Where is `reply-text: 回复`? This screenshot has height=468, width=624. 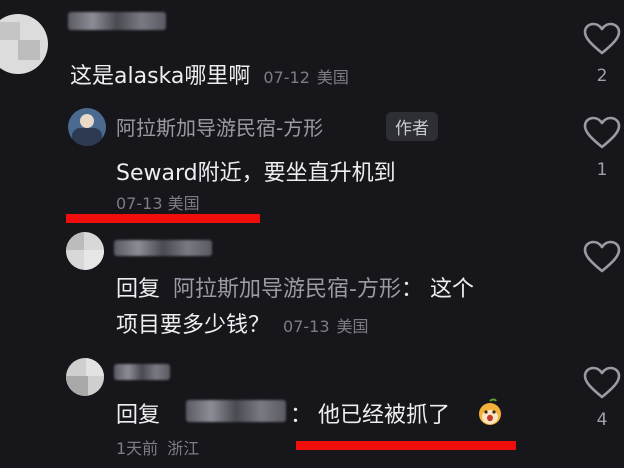
reply-text: 回复 is located at coordinates (138, 415).